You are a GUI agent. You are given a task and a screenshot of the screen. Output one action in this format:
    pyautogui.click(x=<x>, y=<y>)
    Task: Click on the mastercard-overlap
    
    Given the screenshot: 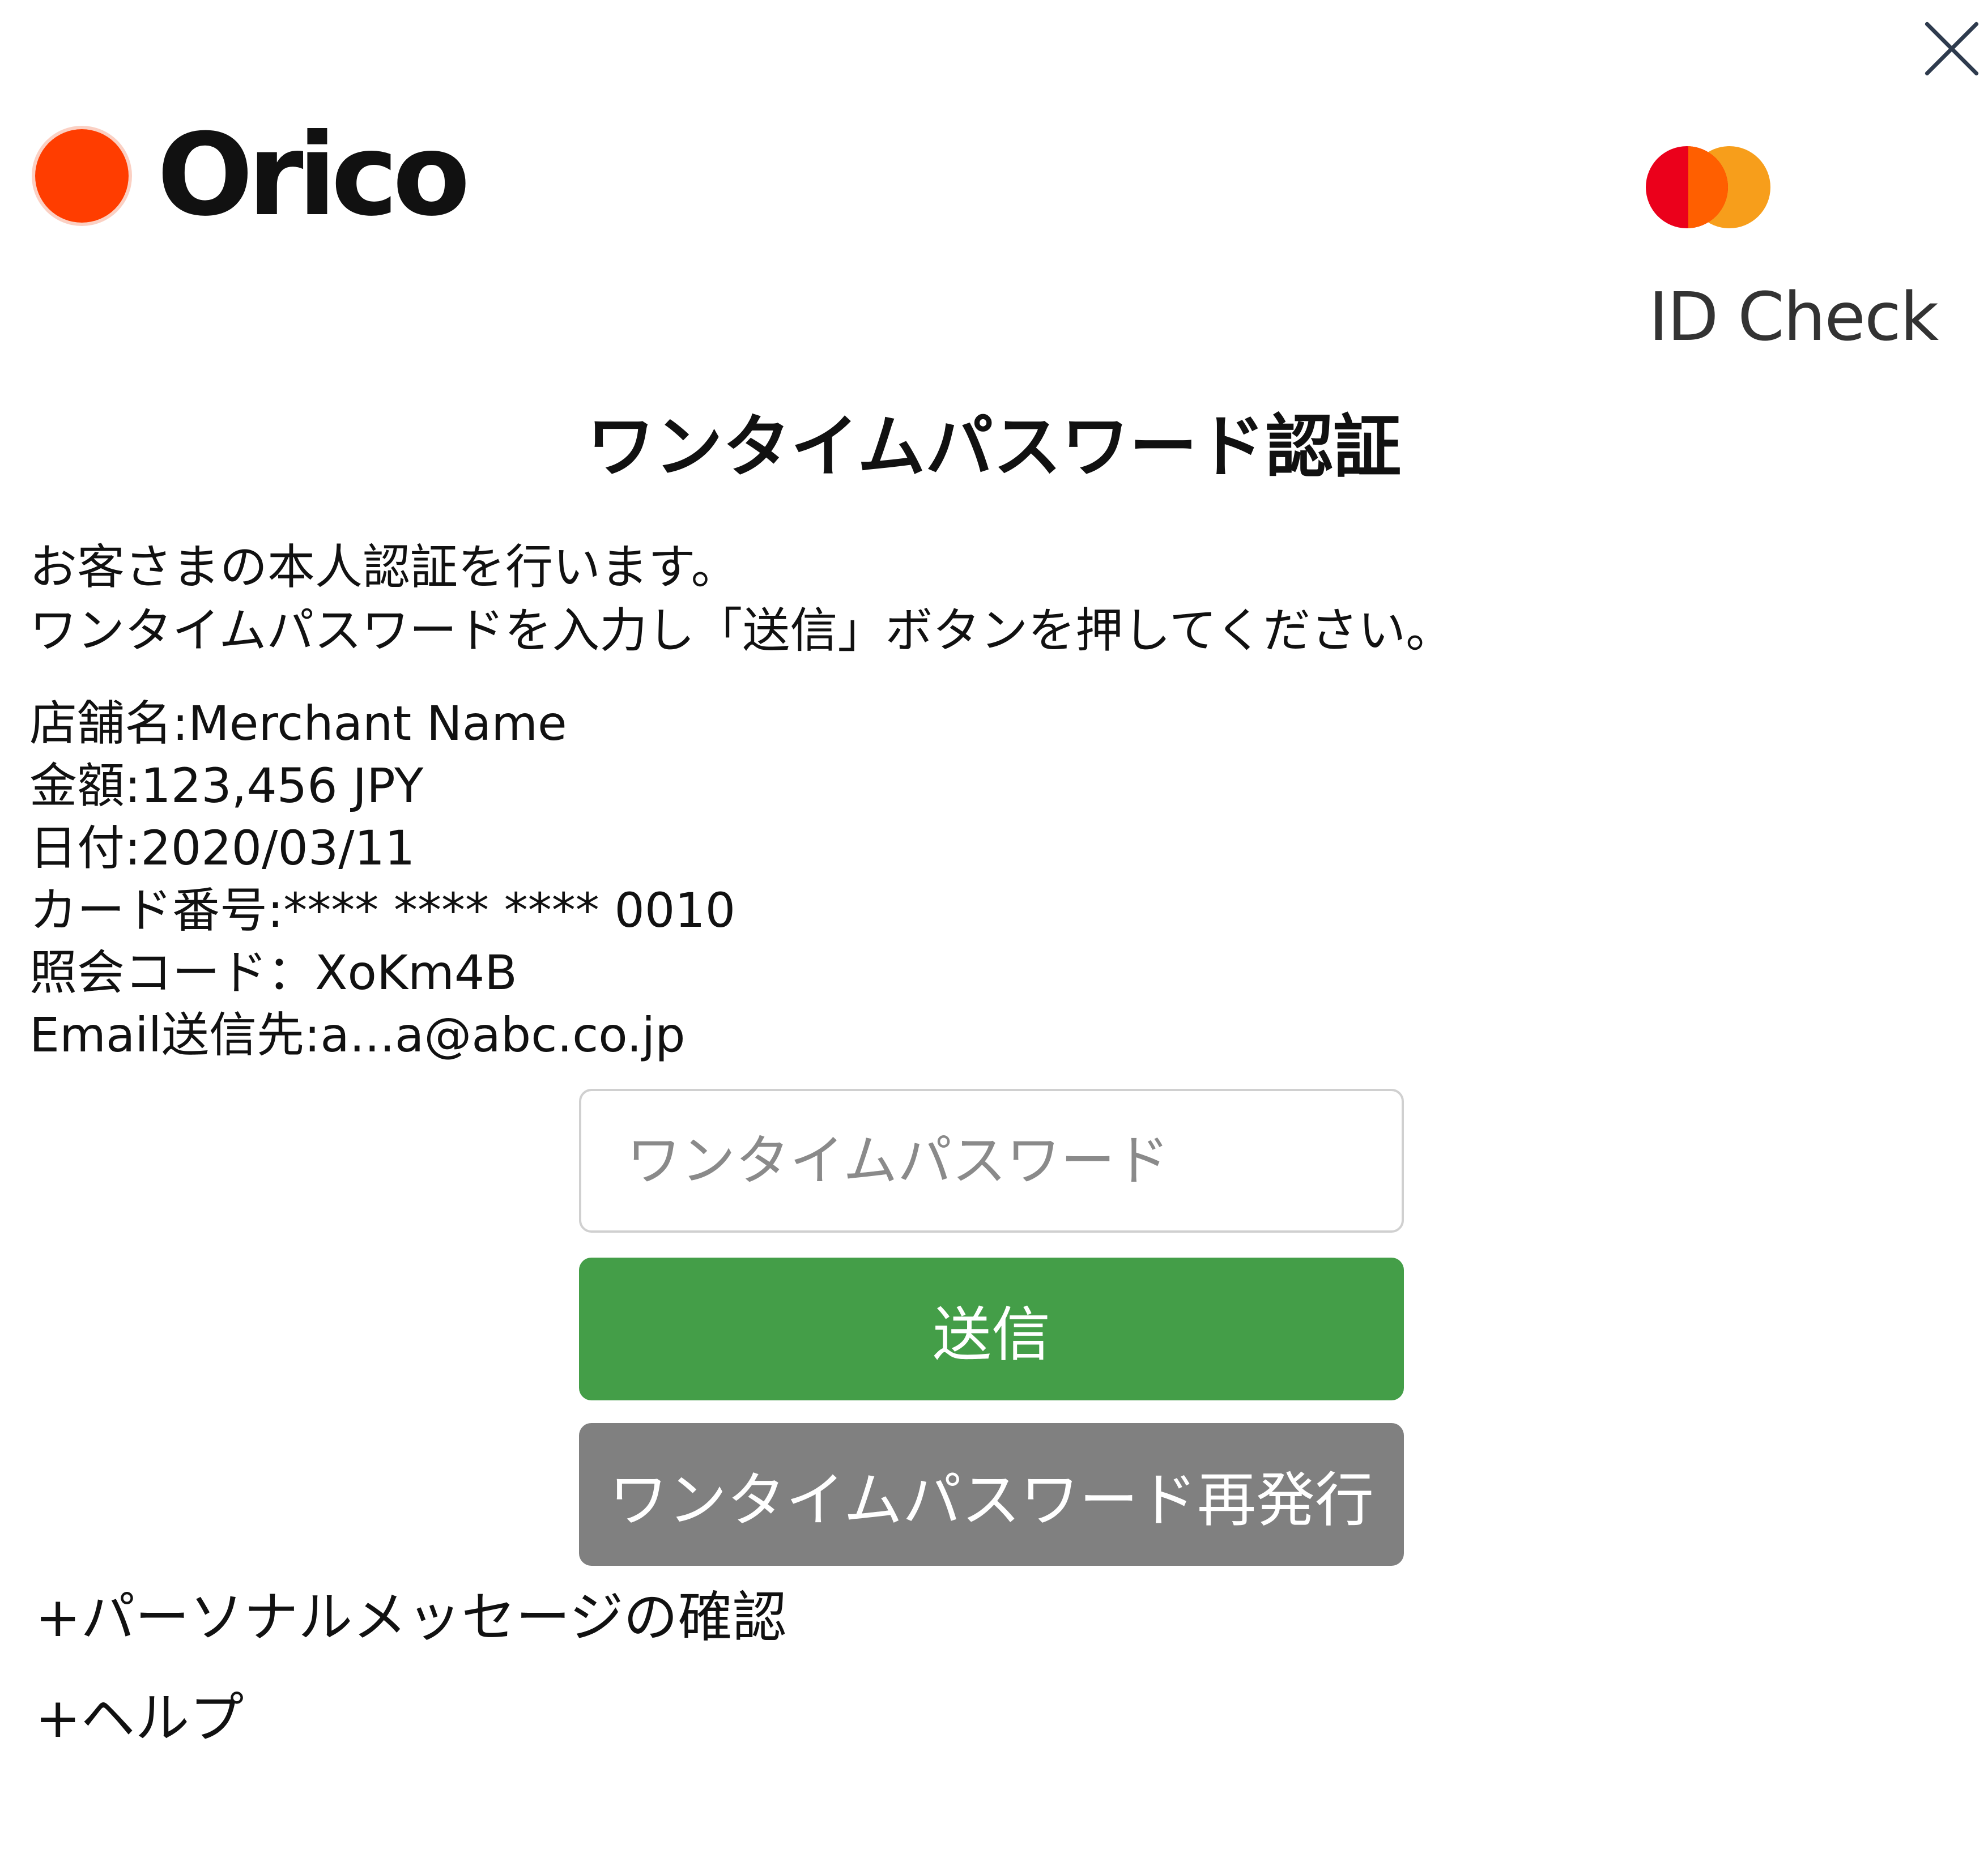 What is the action you would take?
    pyautogui.click(x=1708, y=187)
    